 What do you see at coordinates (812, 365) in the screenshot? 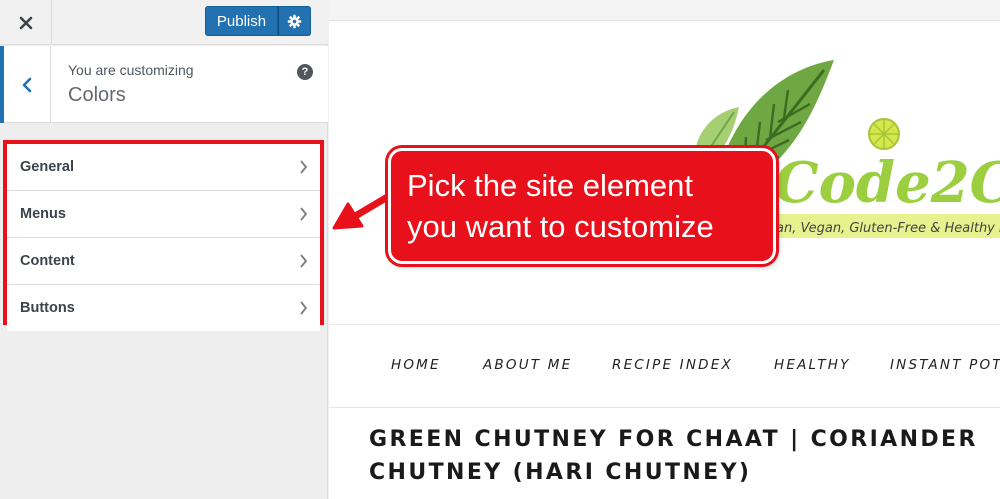
I see `nav-item-healthy: HEALTHY` at bounding box center [812, 365].